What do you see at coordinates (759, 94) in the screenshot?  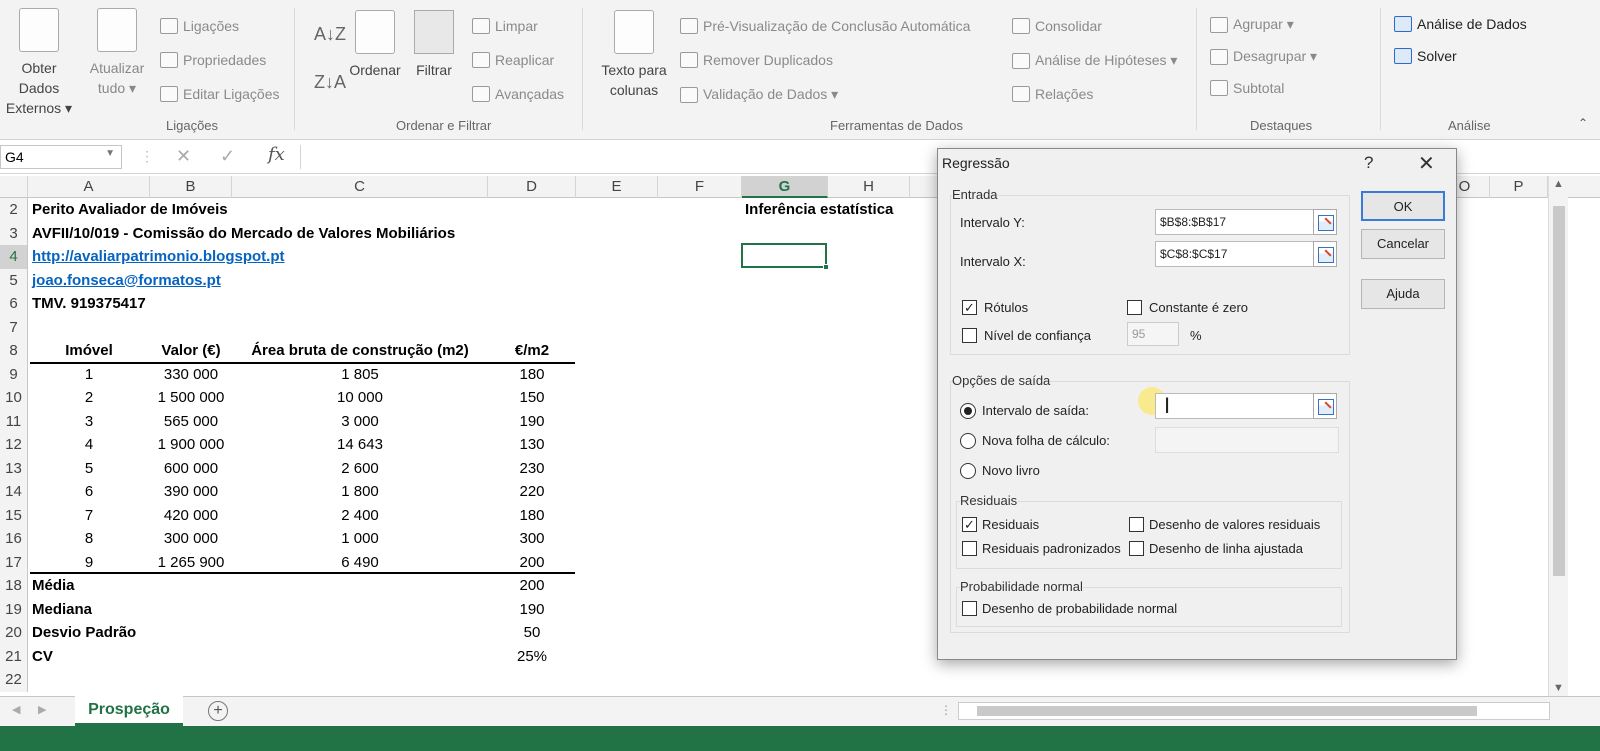 I see `data-validation-button: Validação de Dados ▾` at bounding box center [759, 94].